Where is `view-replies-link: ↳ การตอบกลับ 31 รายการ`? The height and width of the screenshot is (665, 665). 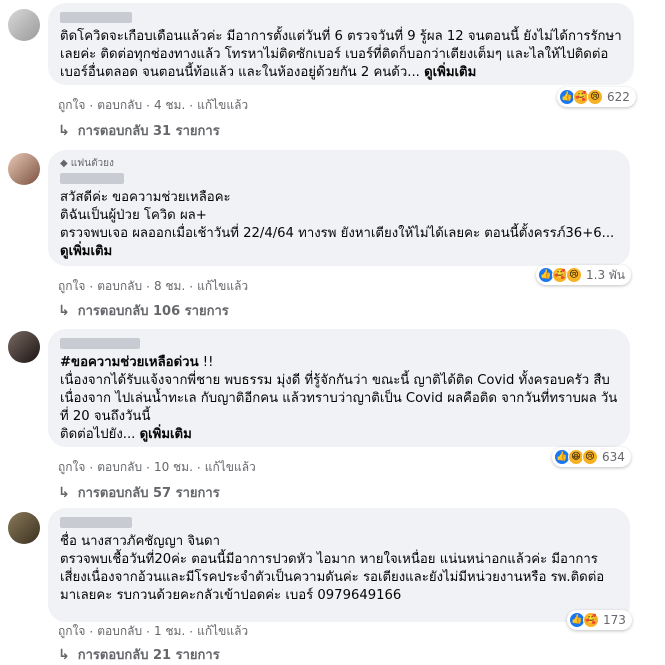 view-replies-link: ↳ การตอบกลับ 31 รายการ is located at coordinates (139, 130).